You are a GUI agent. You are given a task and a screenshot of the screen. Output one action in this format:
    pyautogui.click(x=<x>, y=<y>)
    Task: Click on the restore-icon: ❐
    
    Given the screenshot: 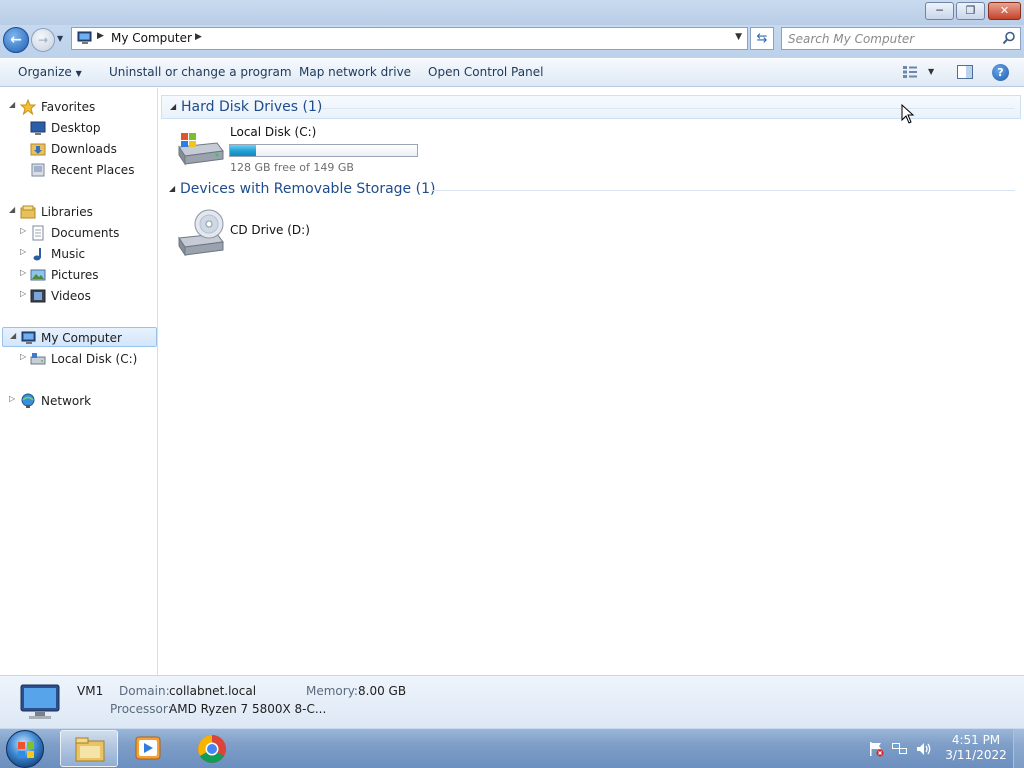 What is the action you would take?
    pyautogui.click(x=970, y=10)
    